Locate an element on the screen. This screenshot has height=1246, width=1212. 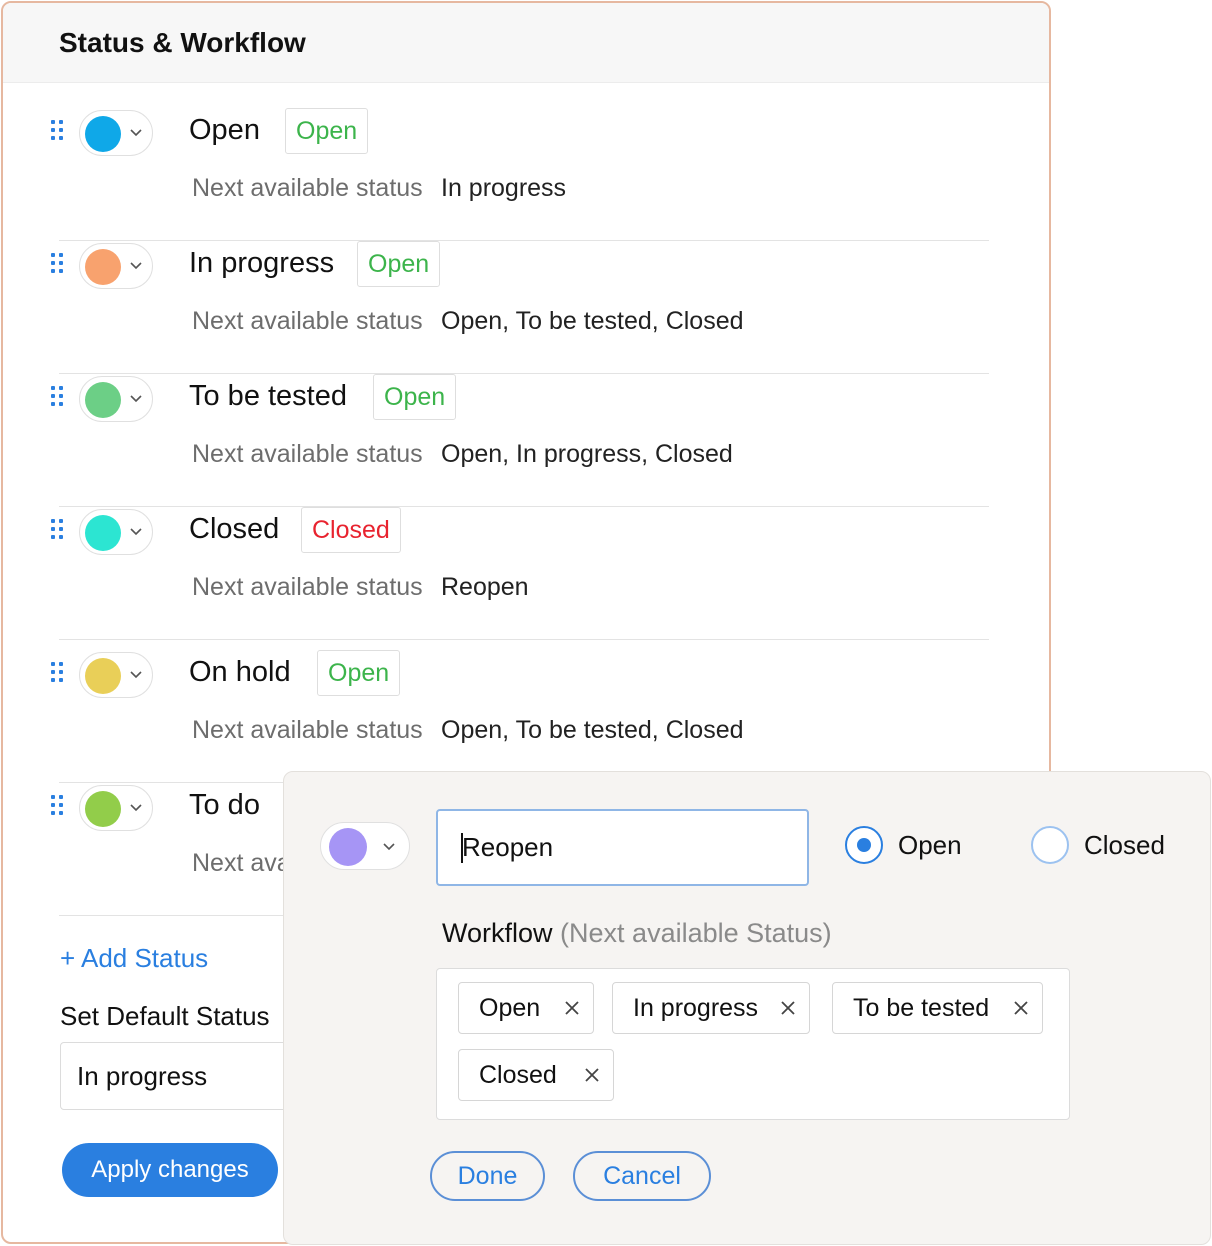
status-name: To be tested is located at coordinates (268, 396).